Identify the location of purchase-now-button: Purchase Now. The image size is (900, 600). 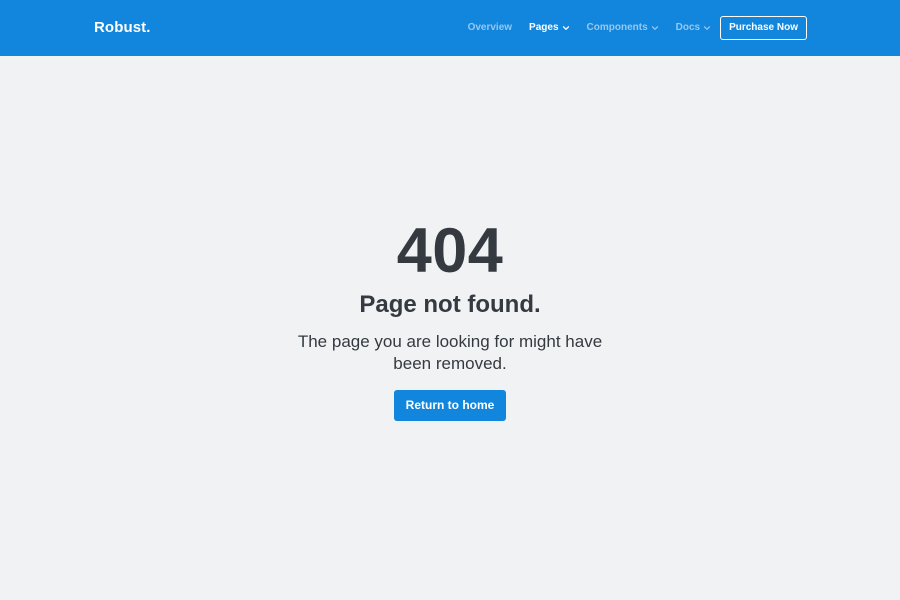
(763, 28).